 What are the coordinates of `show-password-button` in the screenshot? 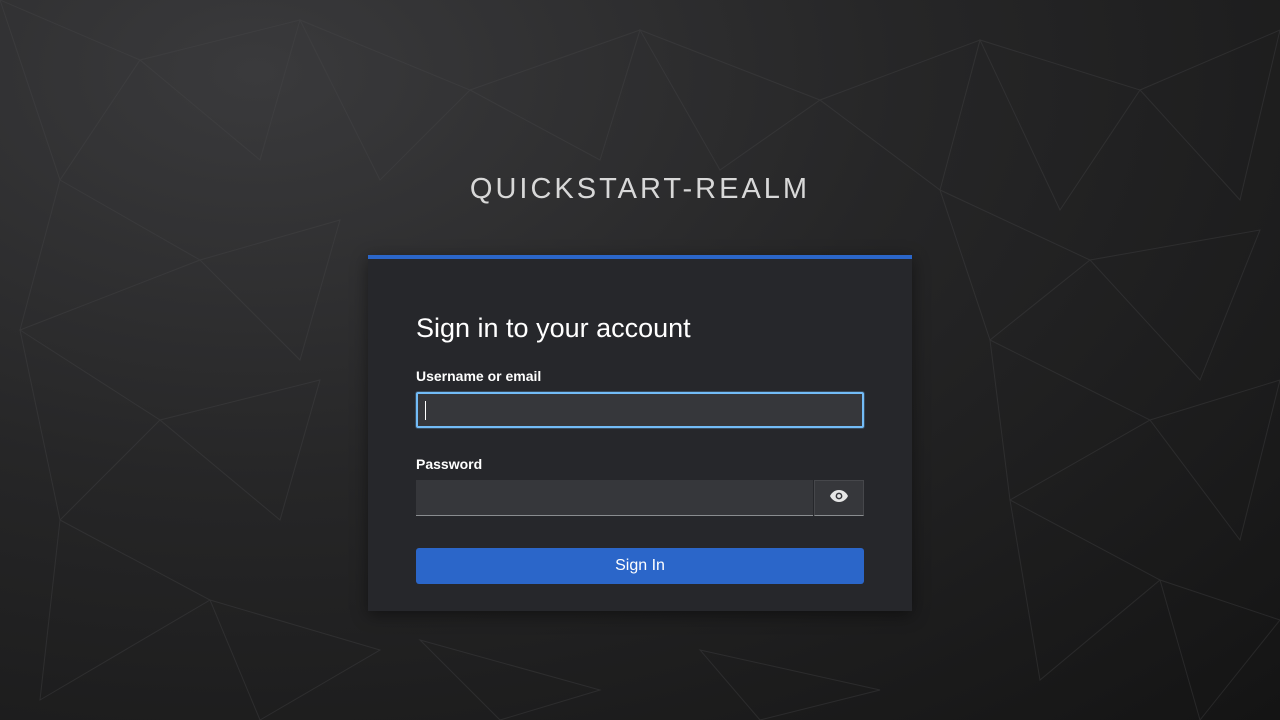 It's located at (839, 498).